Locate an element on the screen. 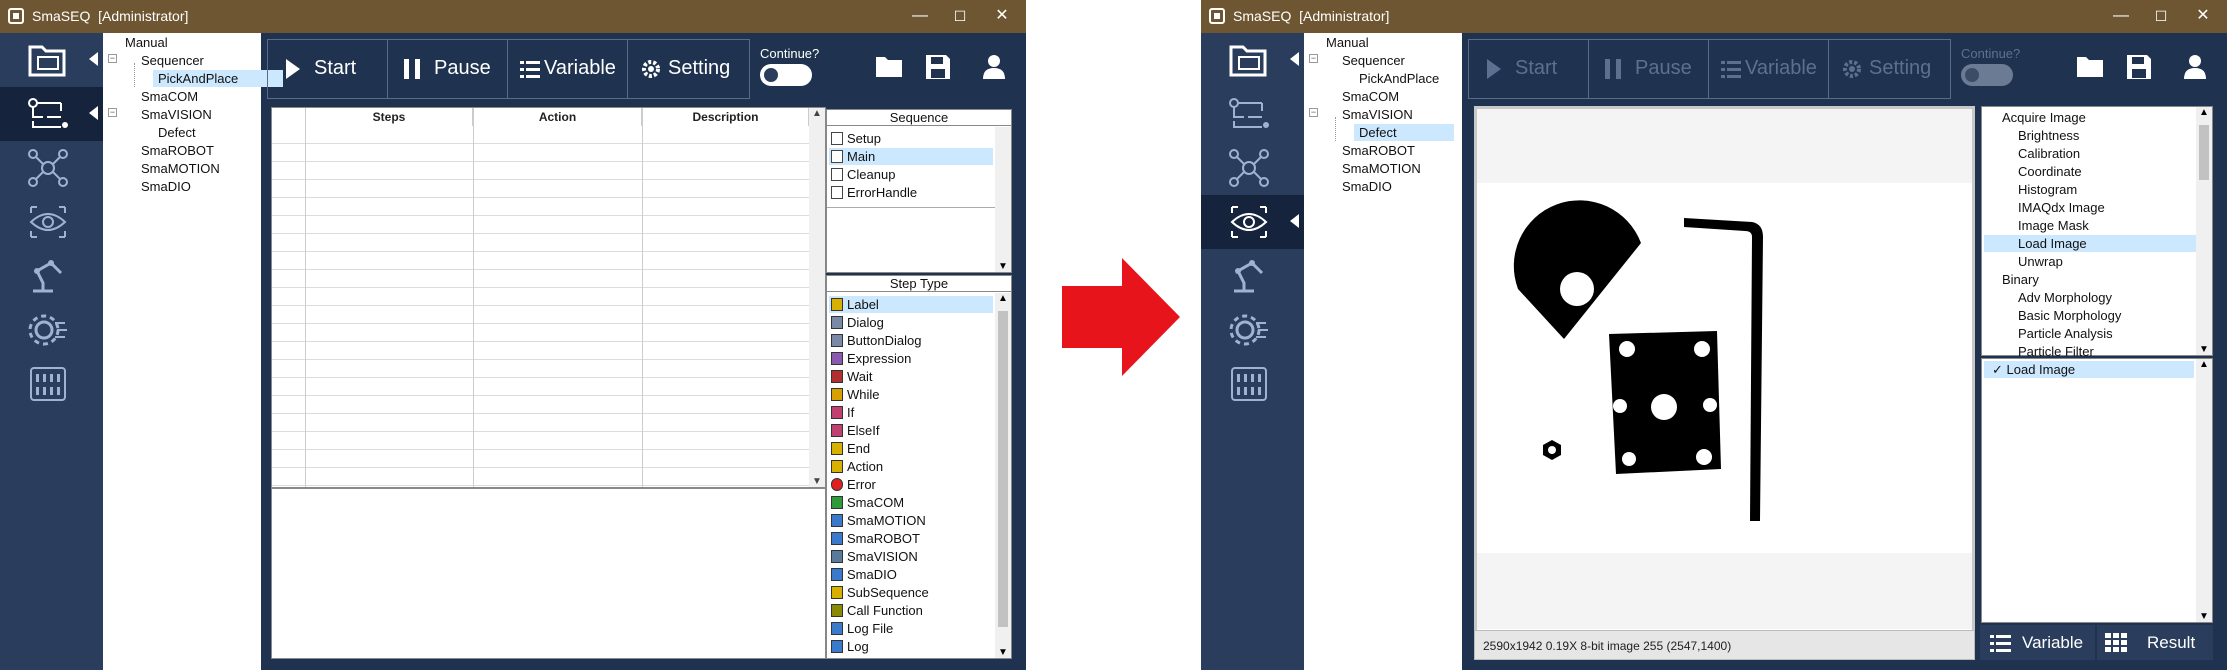 This screenshot has width=2227, height=670. nav-motion is located at coordinates (51, 330).